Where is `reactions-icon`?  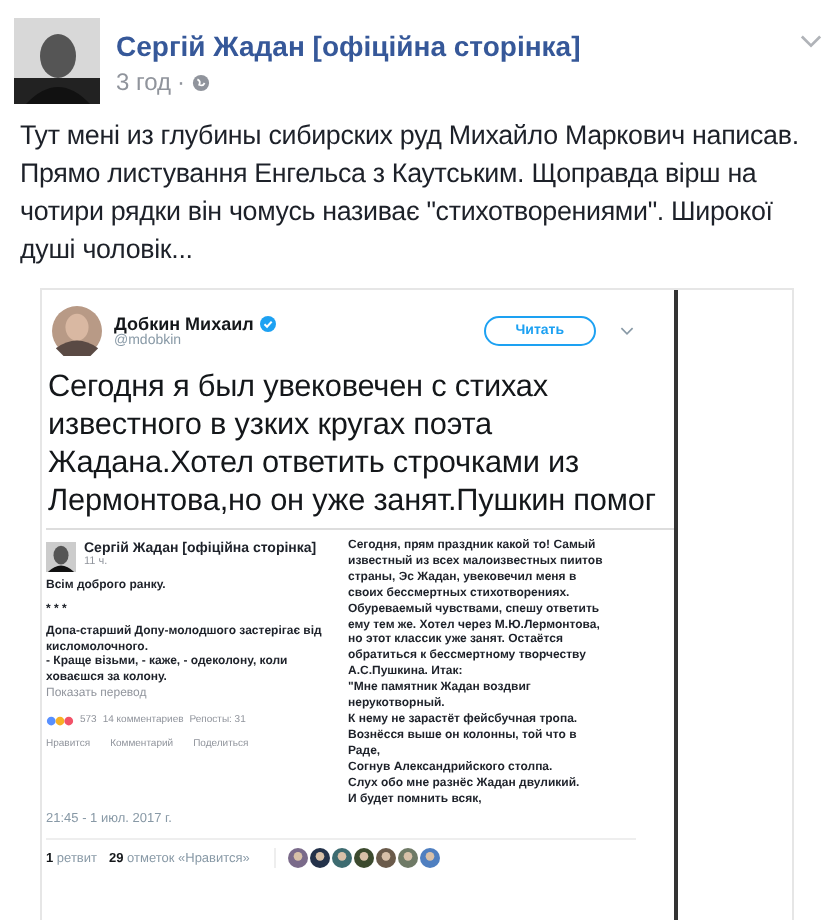 reactions-icon is located at coordinates (60, 720).